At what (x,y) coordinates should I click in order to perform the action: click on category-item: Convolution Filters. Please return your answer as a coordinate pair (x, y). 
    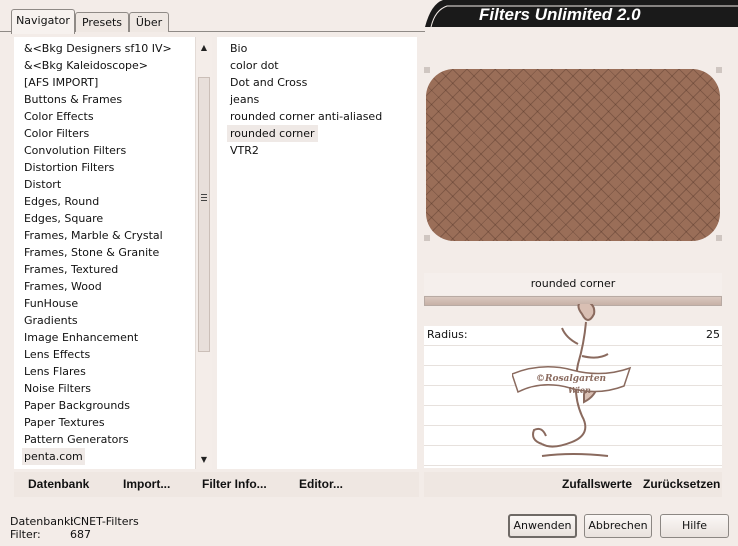
    Looking at the image, I should click on (75, 150).